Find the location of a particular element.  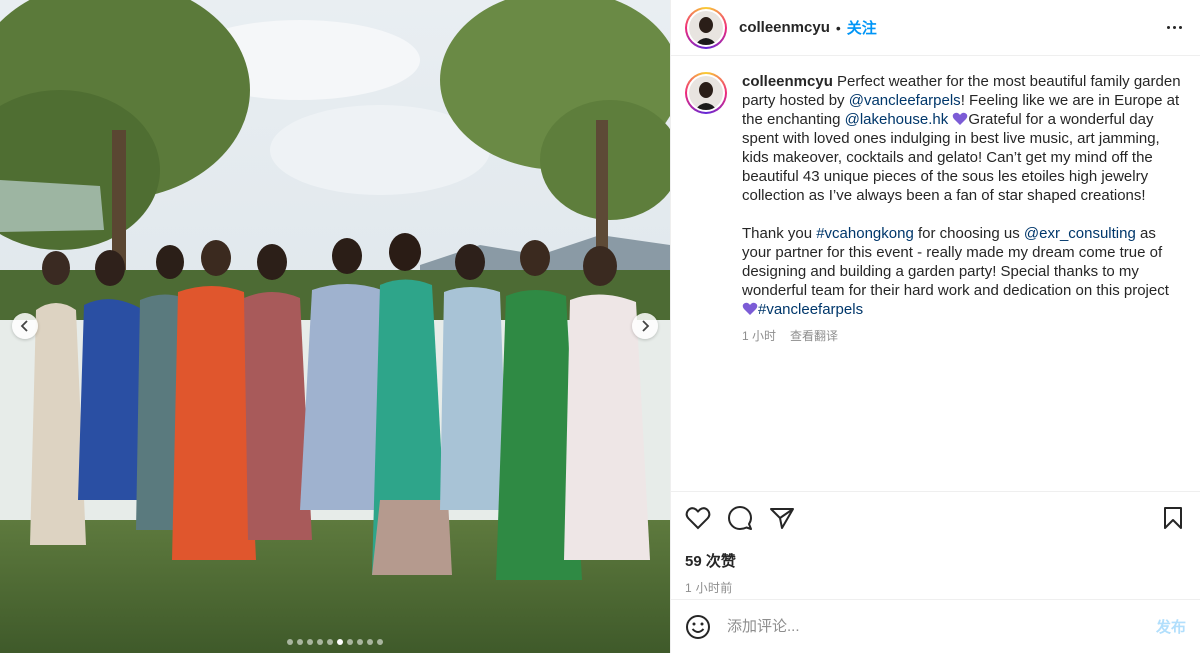

author-username: colleenmcyu is located at coordinates (784, 27).